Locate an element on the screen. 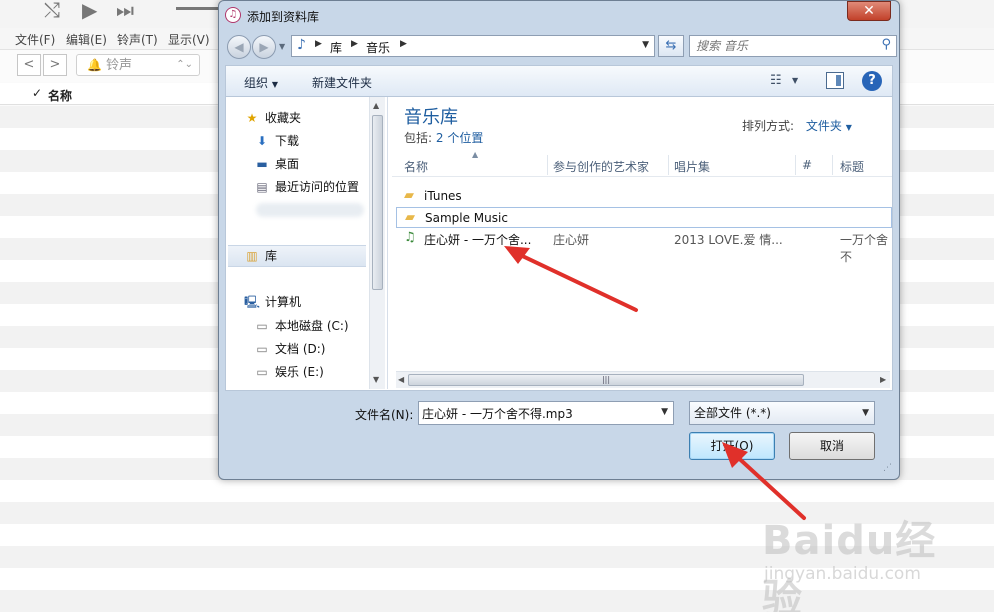 The width and height of the screenshot is (994, 612). arrow-to-music-file is located at coordinates (571, 279).